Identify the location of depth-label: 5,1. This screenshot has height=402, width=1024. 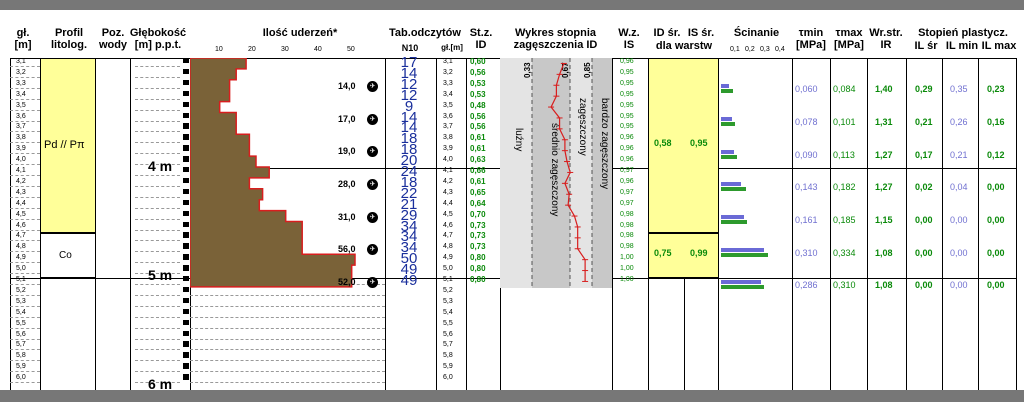
(21, 279).